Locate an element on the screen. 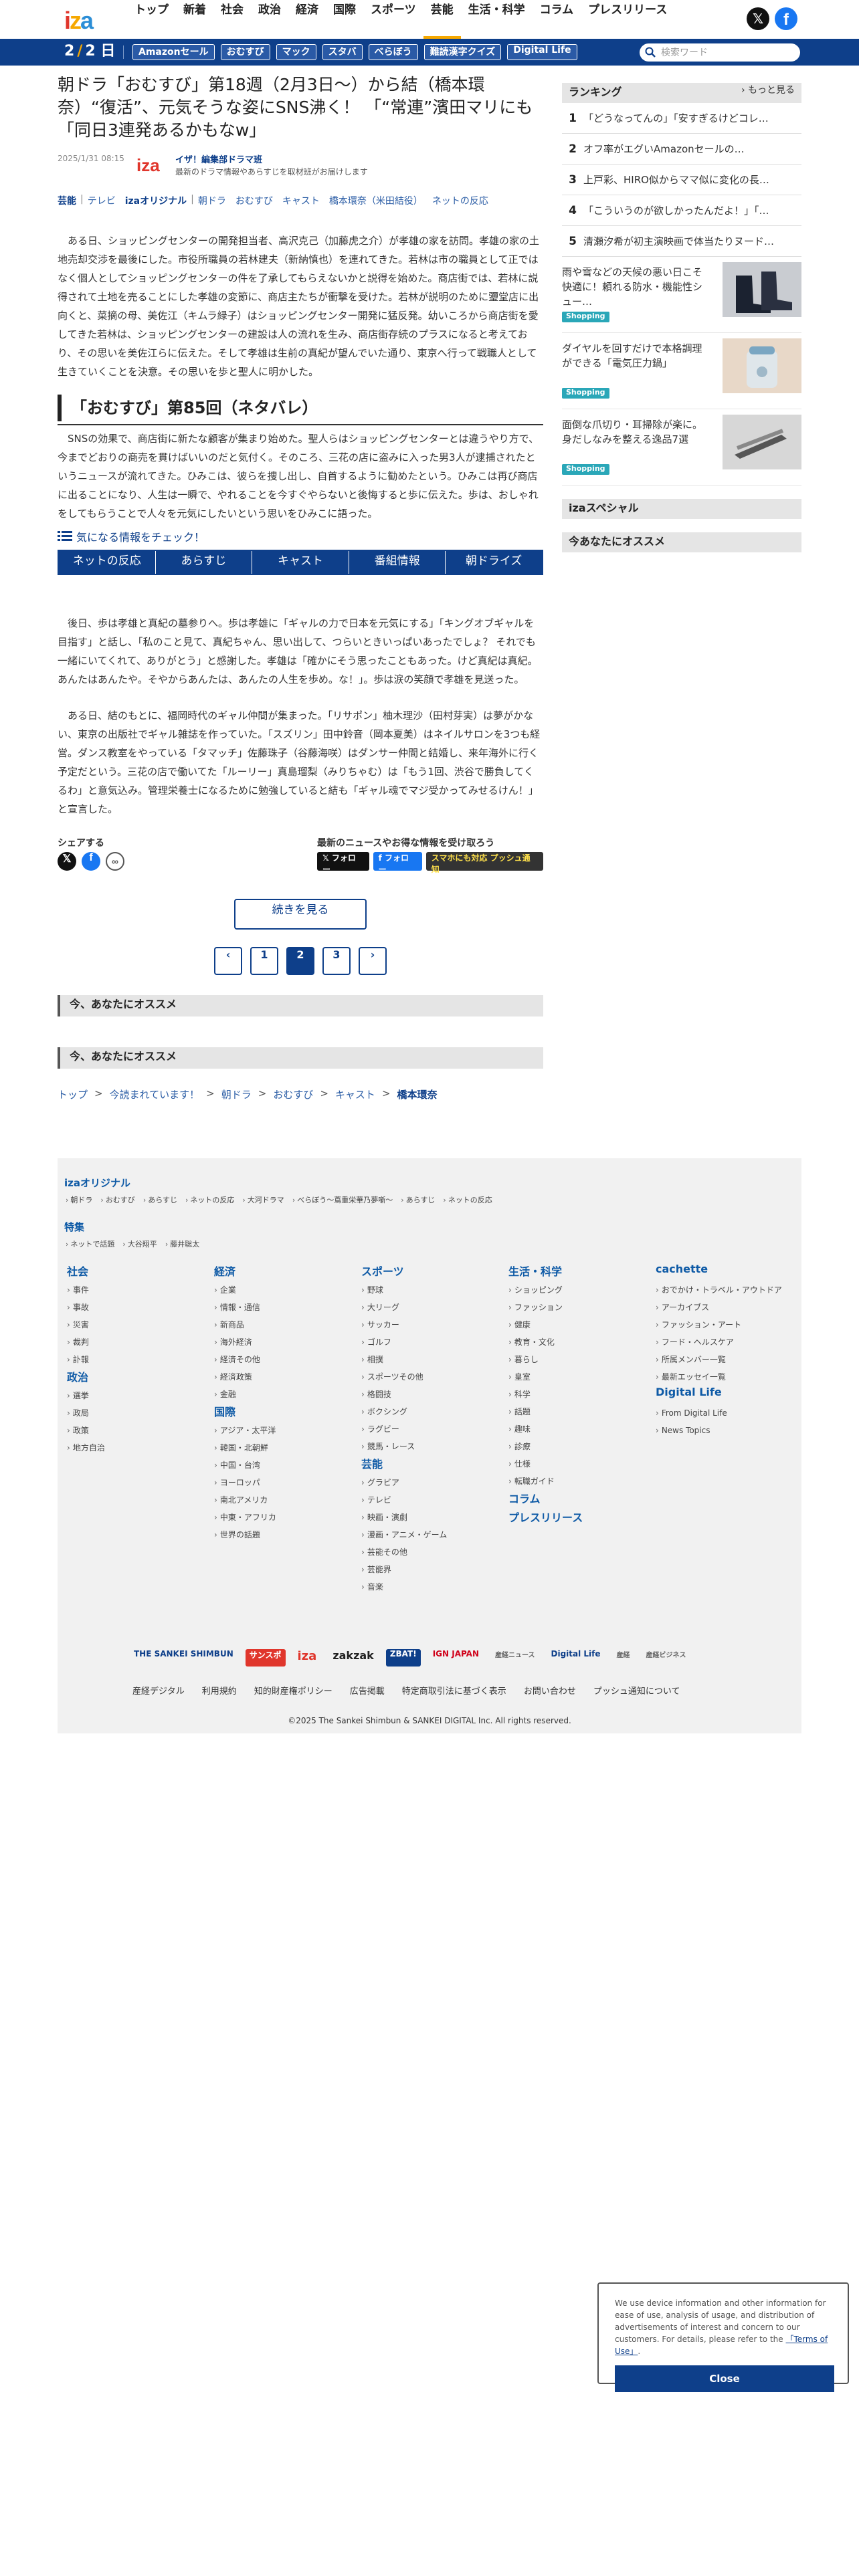 The image size is (859, 2576). legal-link: 特定商取引法に基づく表示 is located at coordinates (454, 1690).